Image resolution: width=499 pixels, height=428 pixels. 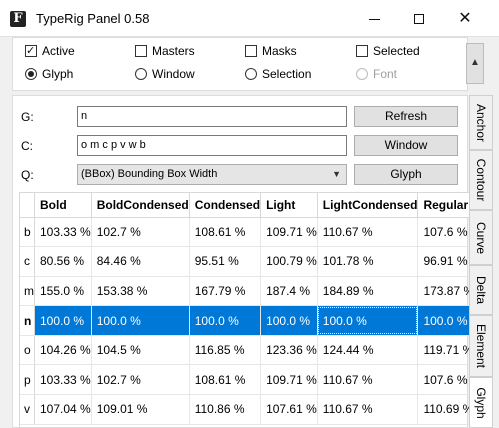 What do you see at coordinates (368, 205) in the screenshot?
I see `column-header: LightCondensed` at bounding box center [368, 205].